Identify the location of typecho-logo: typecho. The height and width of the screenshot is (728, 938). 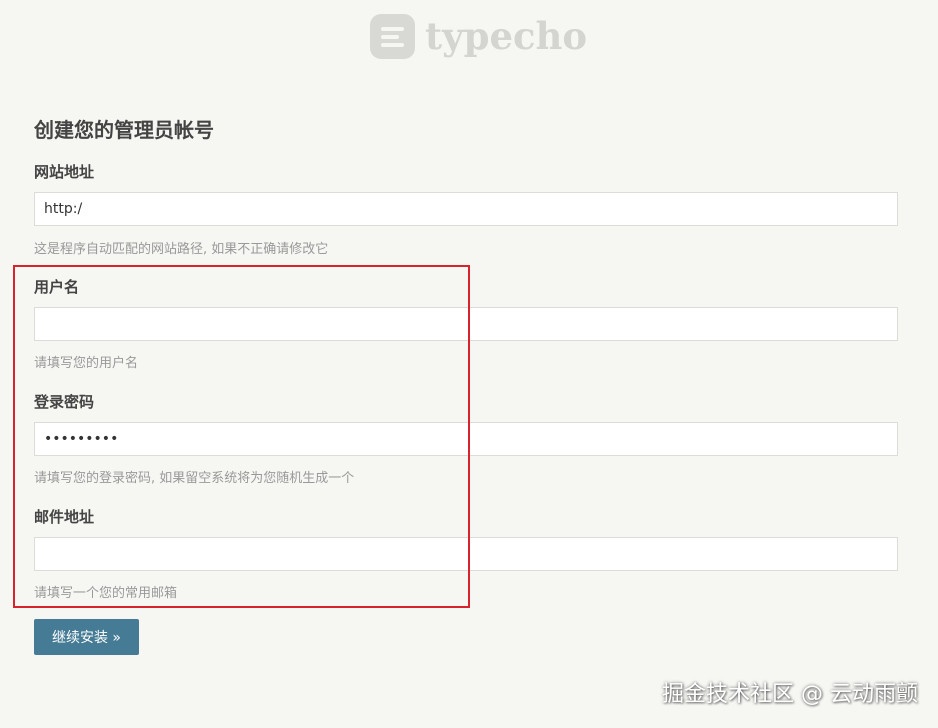
(478, 36).